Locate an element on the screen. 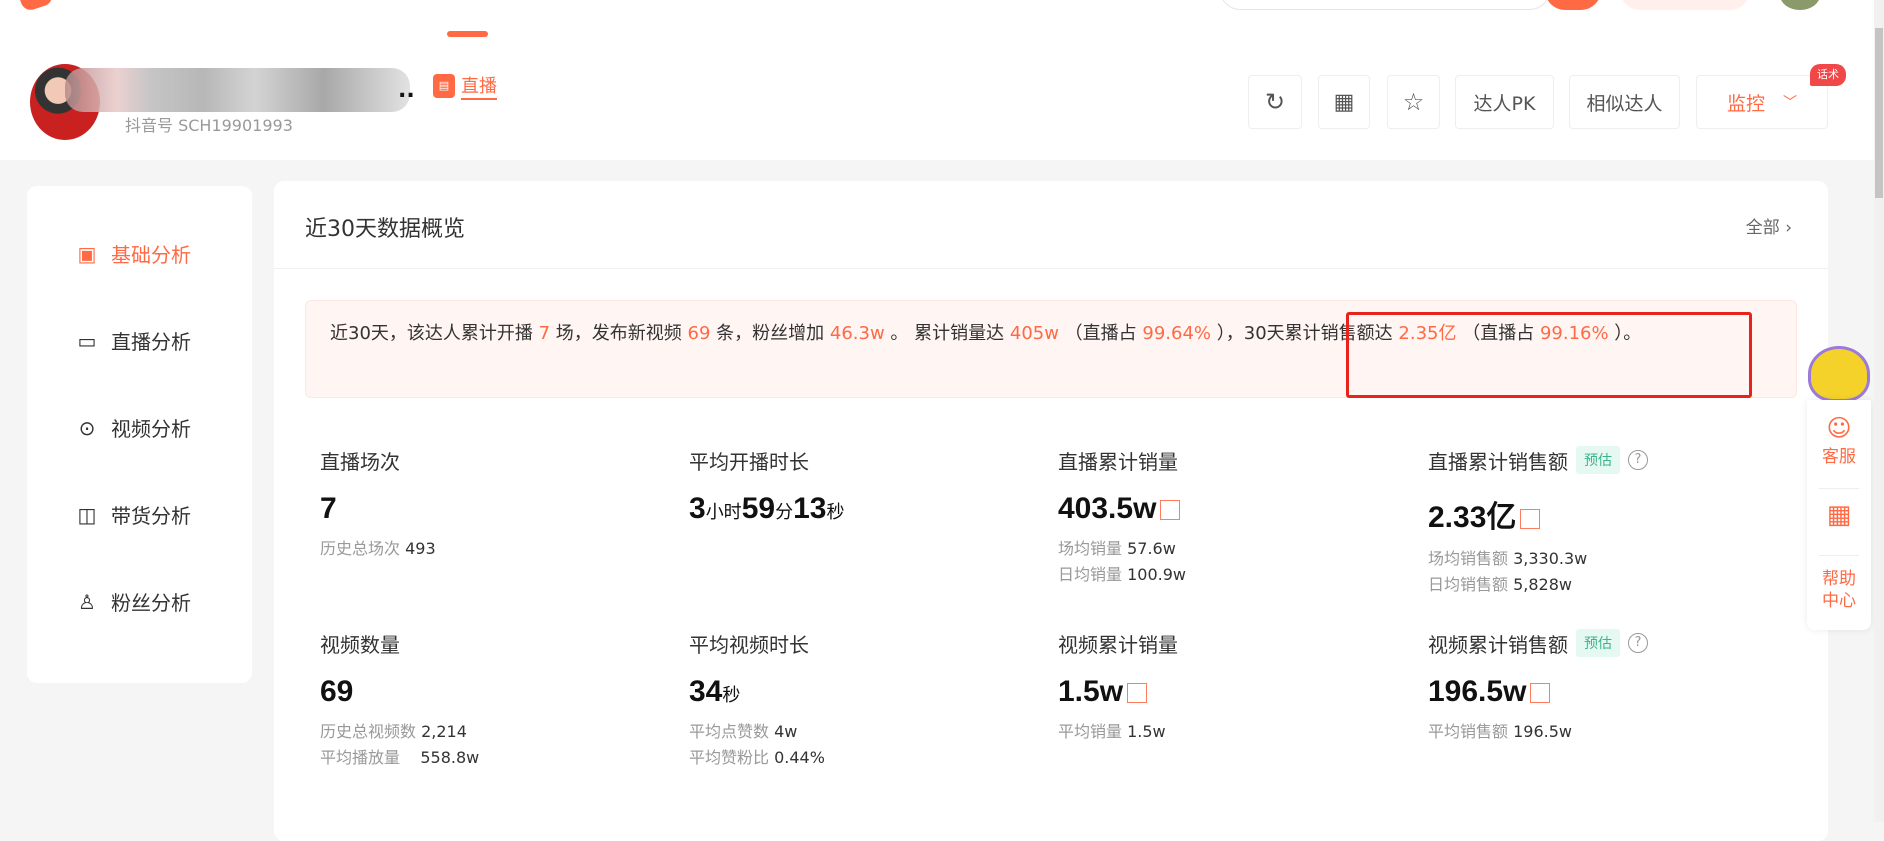 The height and width of the screenshot is (841, 1884). stat-video-count: 视频数量 69 历史总视频数 2,214 平均播放量 558.8w is located at coordinates (399, 700).